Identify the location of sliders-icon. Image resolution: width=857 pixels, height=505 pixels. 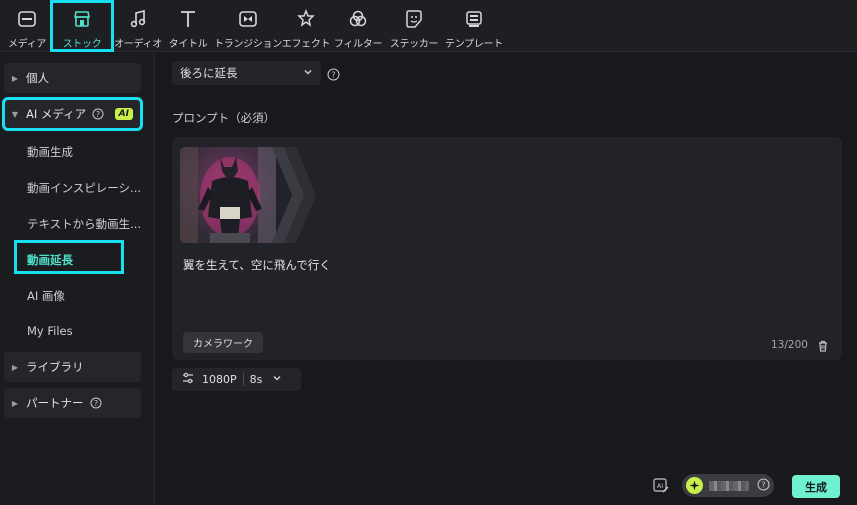
(188, 379).